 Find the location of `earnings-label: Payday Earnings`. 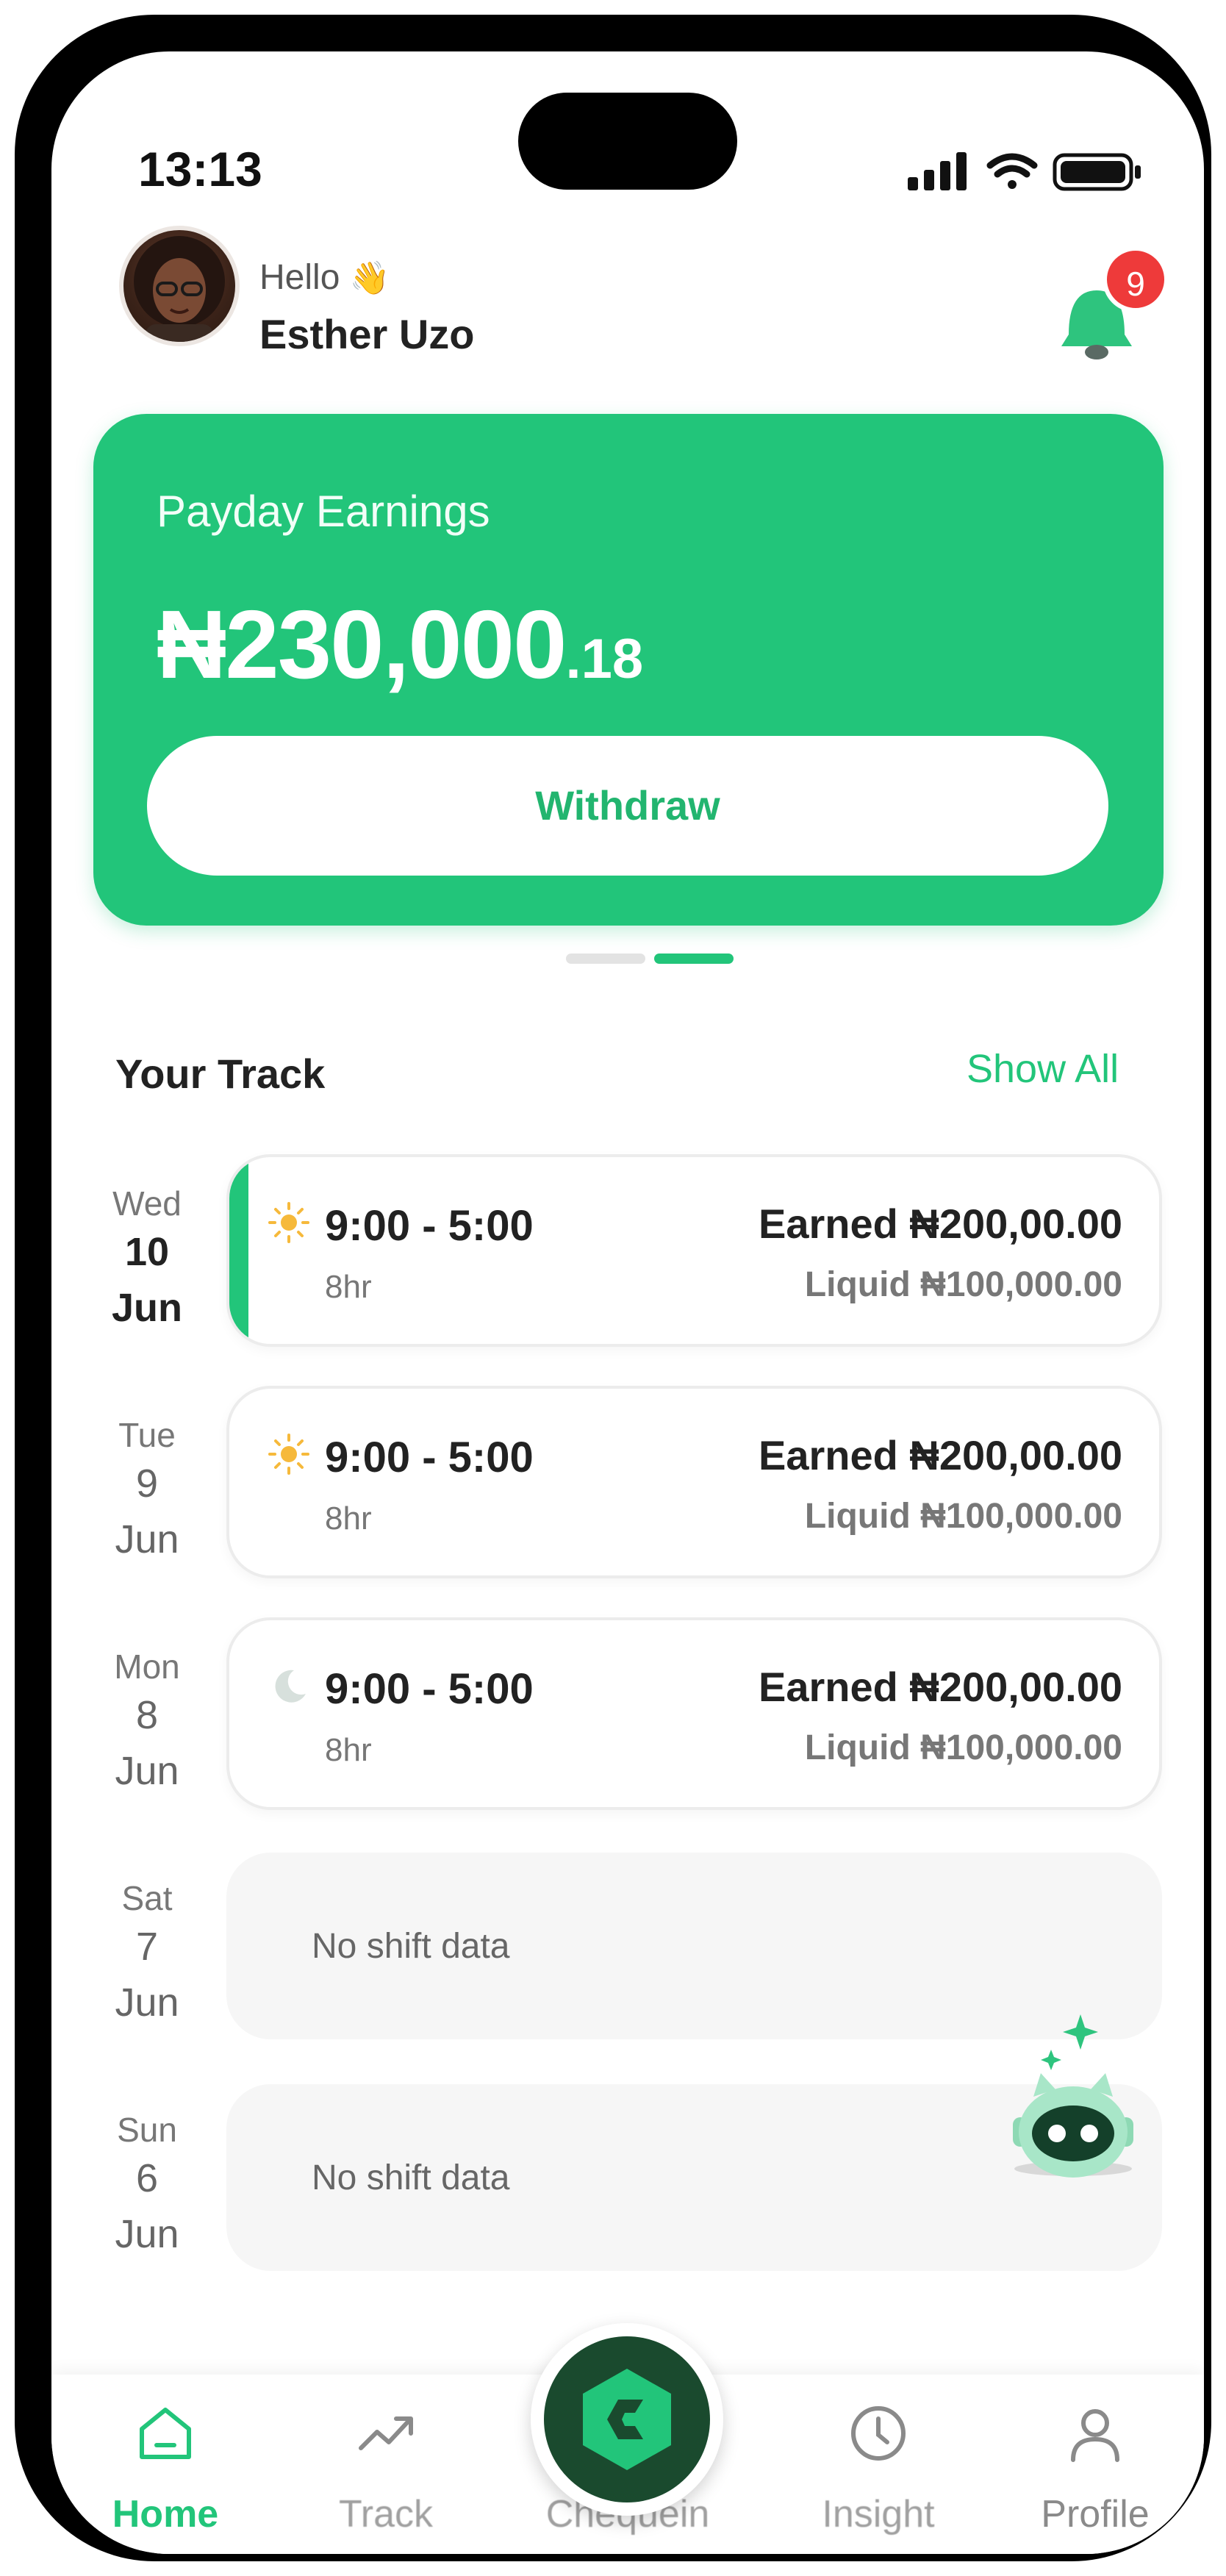

earnings-label: Payday Earnings is located at coordinates (323, 512).